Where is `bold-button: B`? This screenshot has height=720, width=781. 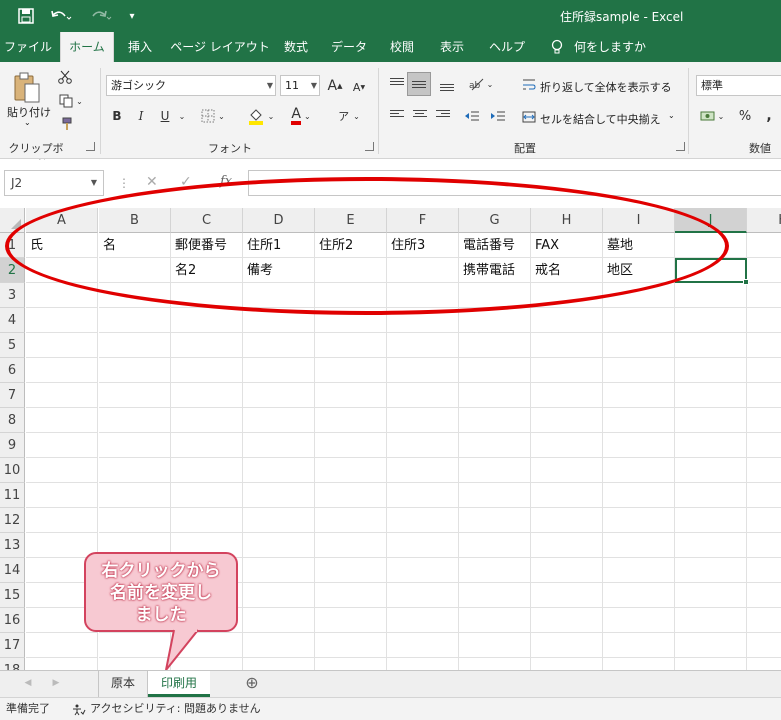
bold-button: B is located at coordinates (117, 116).